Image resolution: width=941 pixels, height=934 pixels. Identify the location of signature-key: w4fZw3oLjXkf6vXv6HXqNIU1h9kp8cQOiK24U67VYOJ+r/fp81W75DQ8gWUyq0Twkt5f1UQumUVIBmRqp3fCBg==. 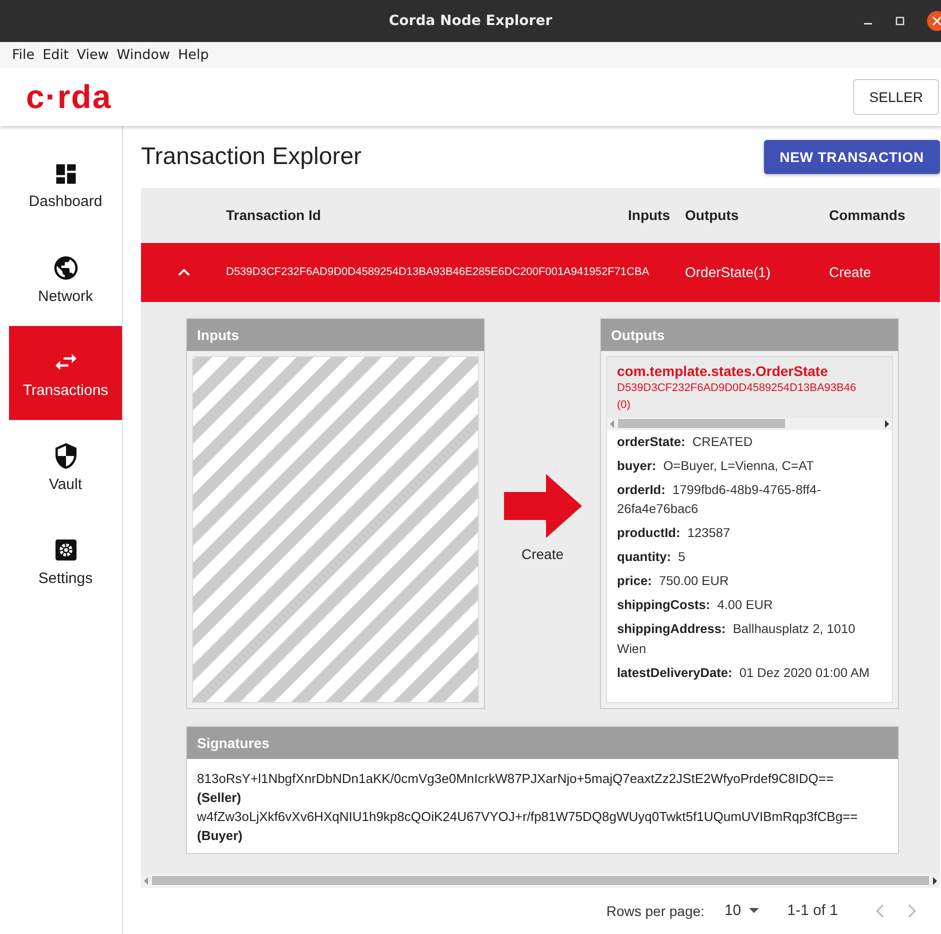
(543, 816).